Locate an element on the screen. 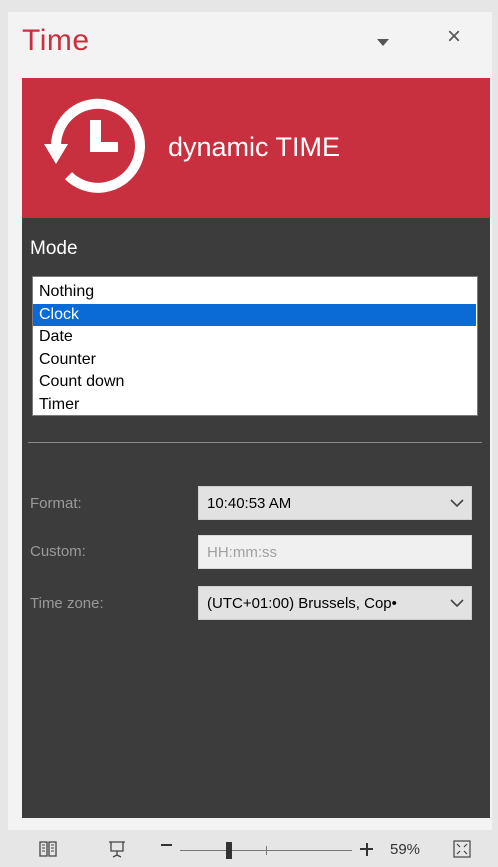 The height and width of the screenshot is (867, 498). pane-options-dropdown is located at coordinates (383, 42).